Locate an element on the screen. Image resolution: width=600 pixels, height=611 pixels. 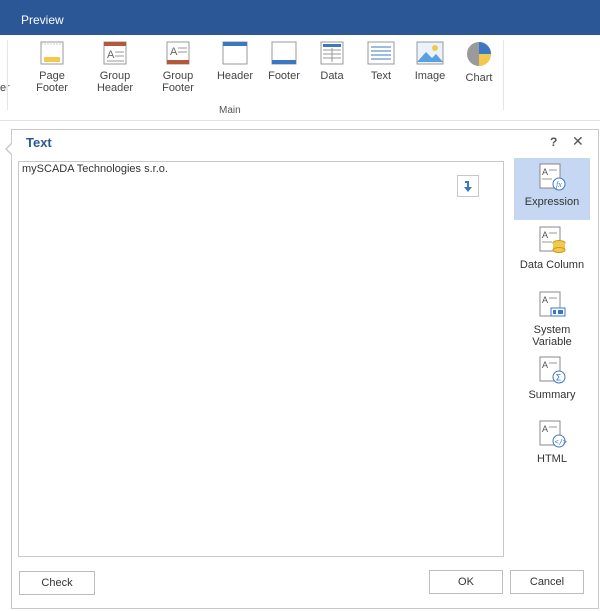
expression-icon: A fx is located at coordinates (552, 177).